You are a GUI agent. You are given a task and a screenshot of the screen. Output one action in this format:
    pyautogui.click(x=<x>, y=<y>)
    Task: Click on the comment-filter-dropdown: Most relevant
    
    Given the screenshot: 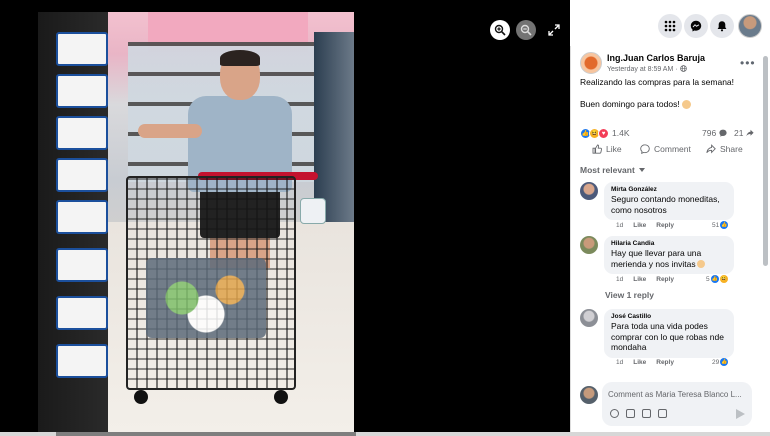 What is the action you would take?
    pyautogui.click(x=612, y=170)
    